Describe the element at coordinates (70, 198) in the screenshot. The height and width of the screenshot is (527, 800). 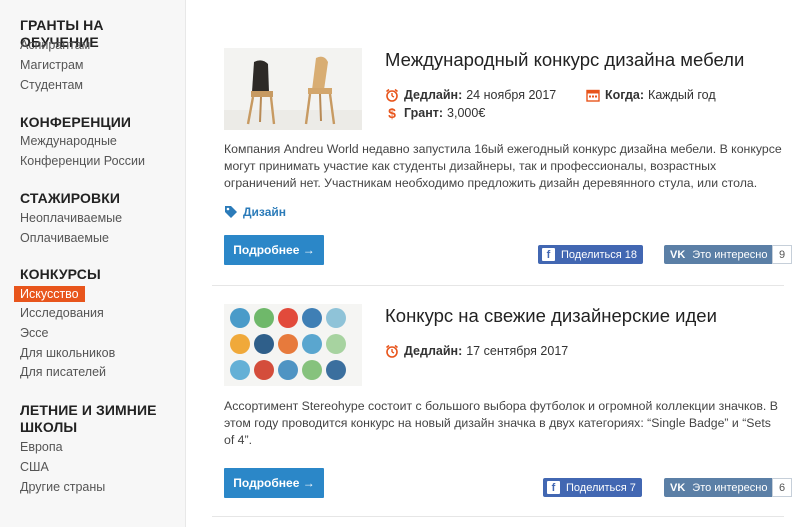
I see `section-title-internships: СТАЖИРОВКИ` at that location.